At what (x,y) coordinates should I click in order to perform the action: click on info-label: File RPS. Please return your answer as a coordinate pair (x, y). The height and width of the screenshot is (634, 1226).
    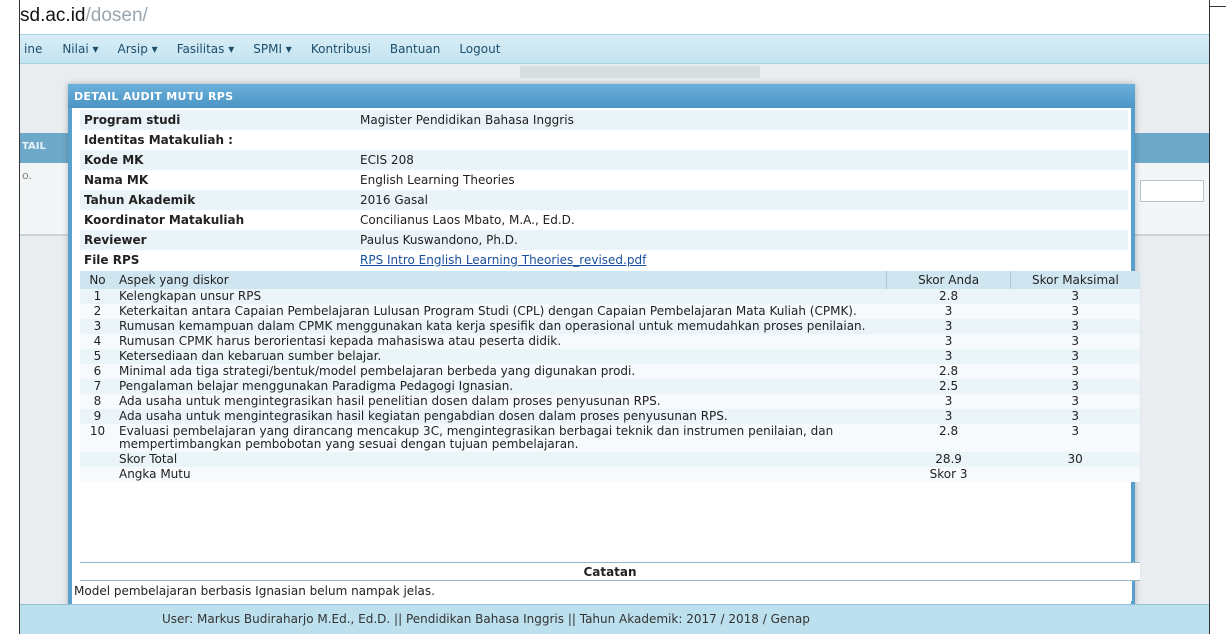
    Looking at the image, I should click on (112, 260).